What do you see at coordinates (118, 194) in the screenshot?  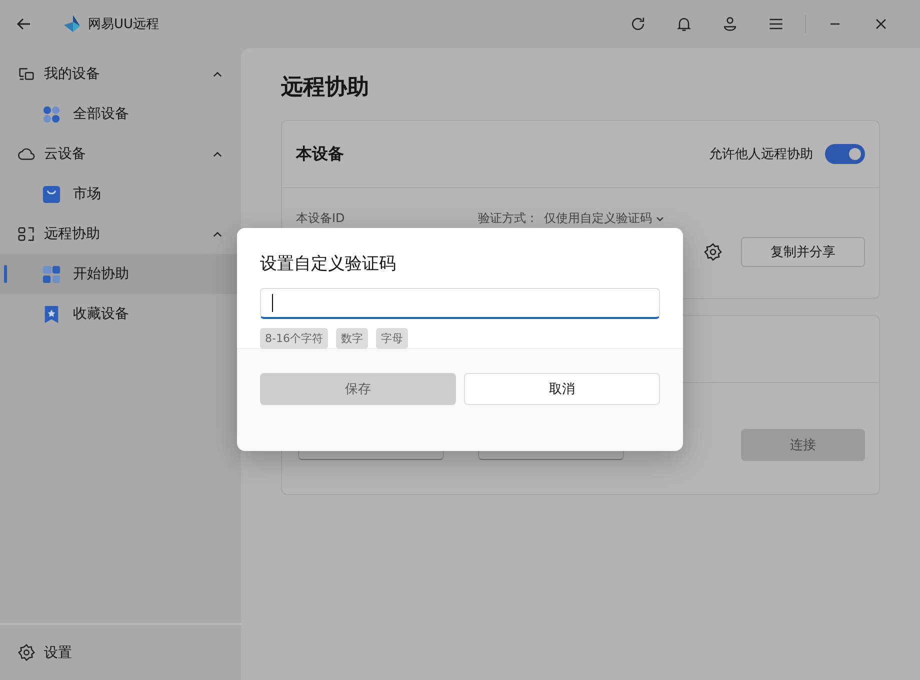 I see `nav-item: 市场` at bounding box center [118, 194].